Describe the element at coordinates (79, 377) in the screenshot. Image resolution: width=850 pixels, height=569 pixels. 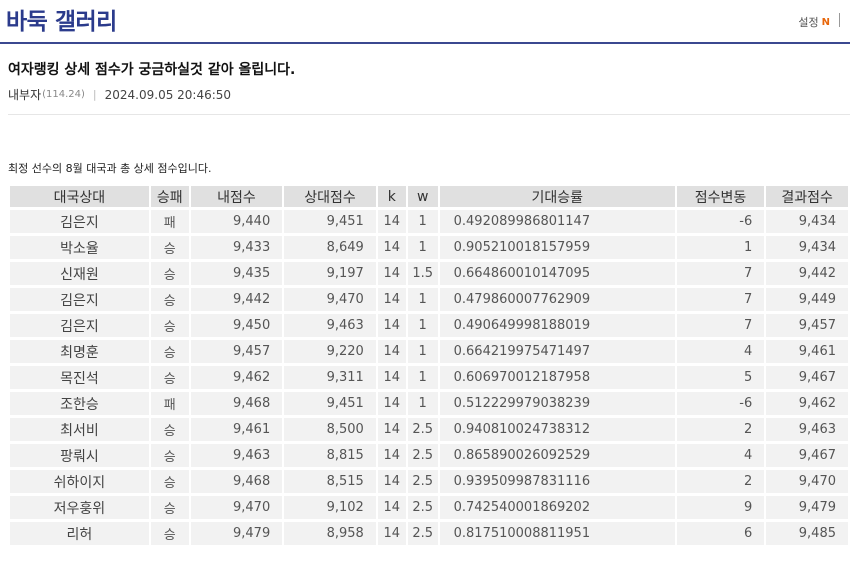
I see `cell-col-opponent: 목진석` at that location.